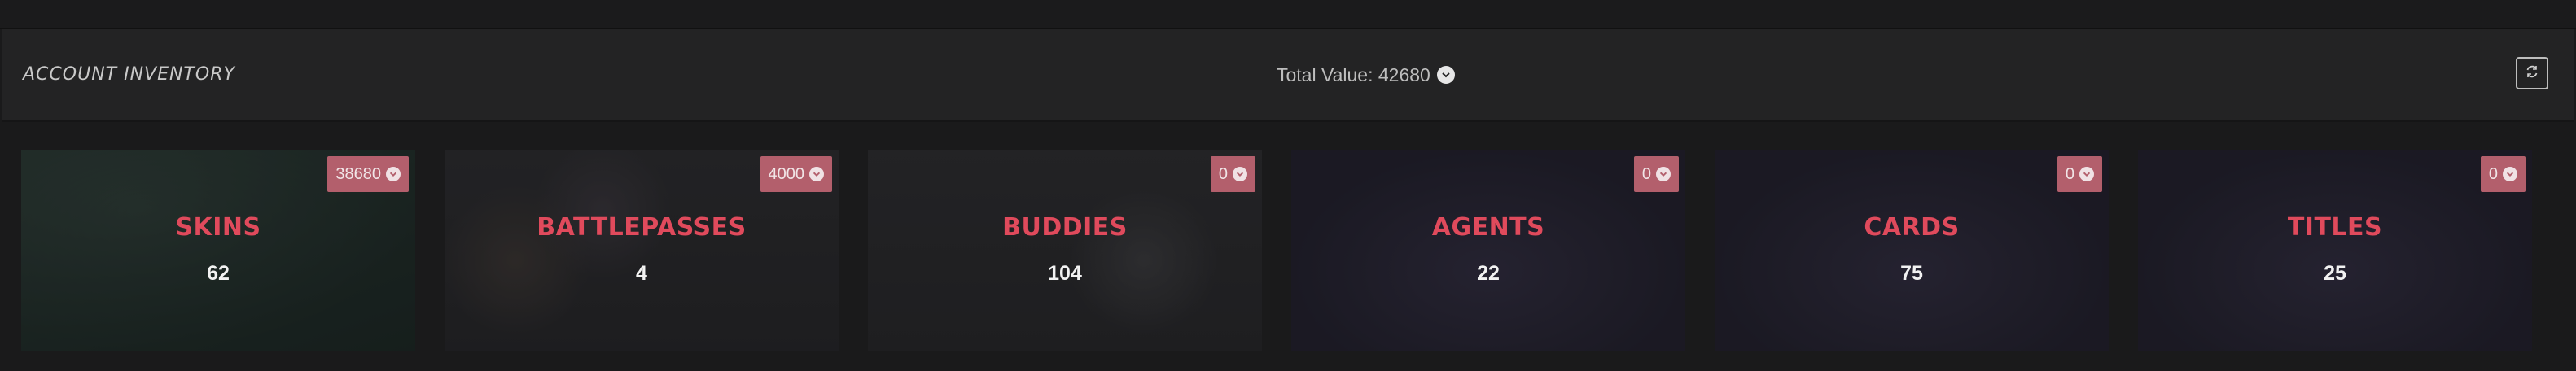 The width and height of the screenshot is (2576, 371). I want to click on category-label: TITLES, so click(2335, 228).